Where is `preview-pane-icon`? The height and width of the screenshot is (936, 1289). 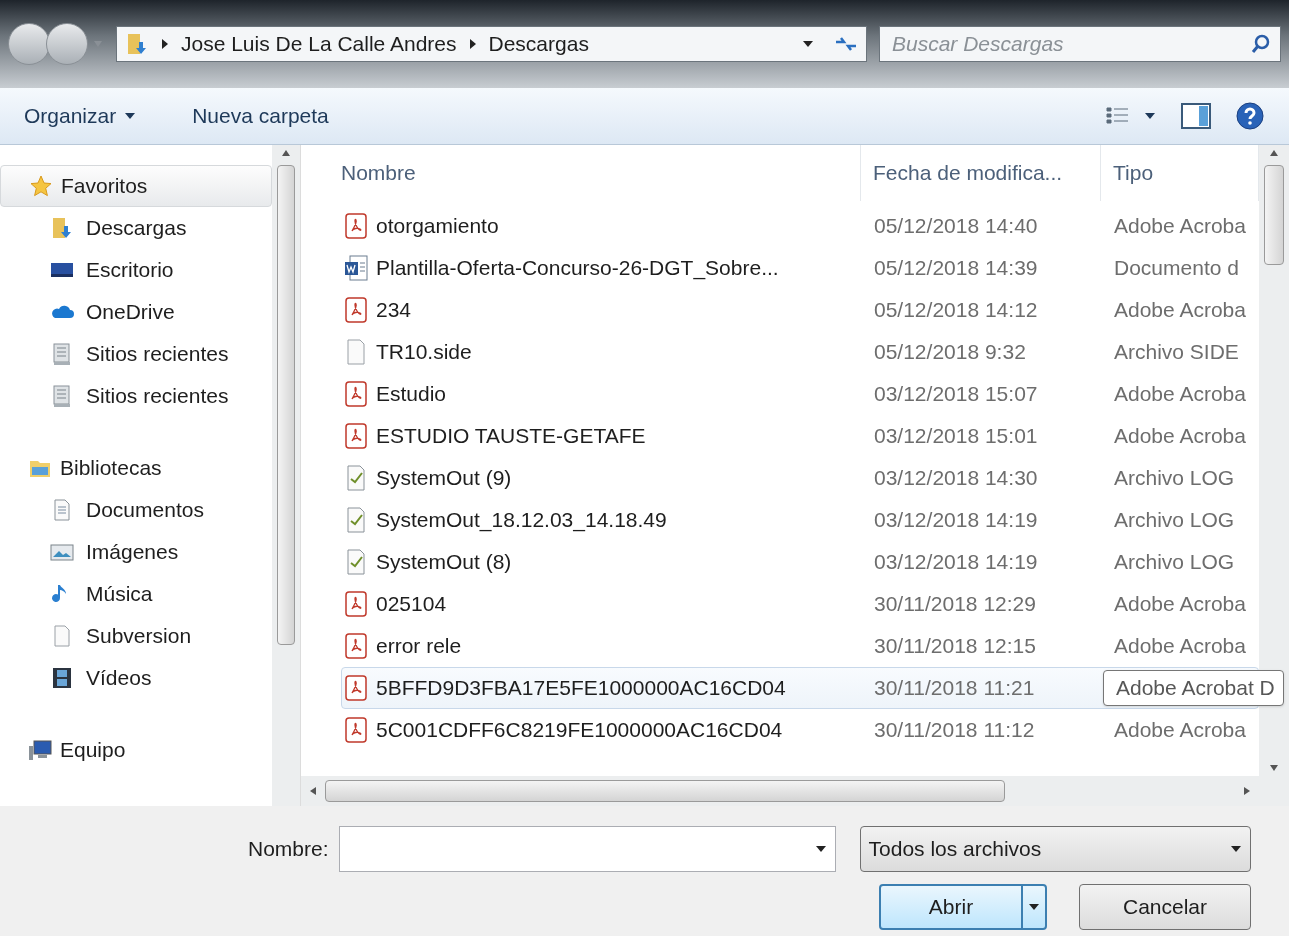 preview-pane-icon is located at coordinates (1196, 116).